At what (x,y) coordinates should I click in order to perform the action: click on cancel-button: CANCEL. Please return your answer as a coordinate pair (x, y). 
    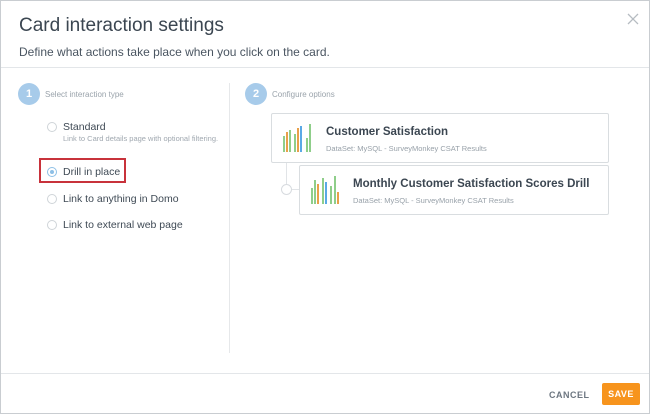
    Looking at the image, I should click on (569, 395).